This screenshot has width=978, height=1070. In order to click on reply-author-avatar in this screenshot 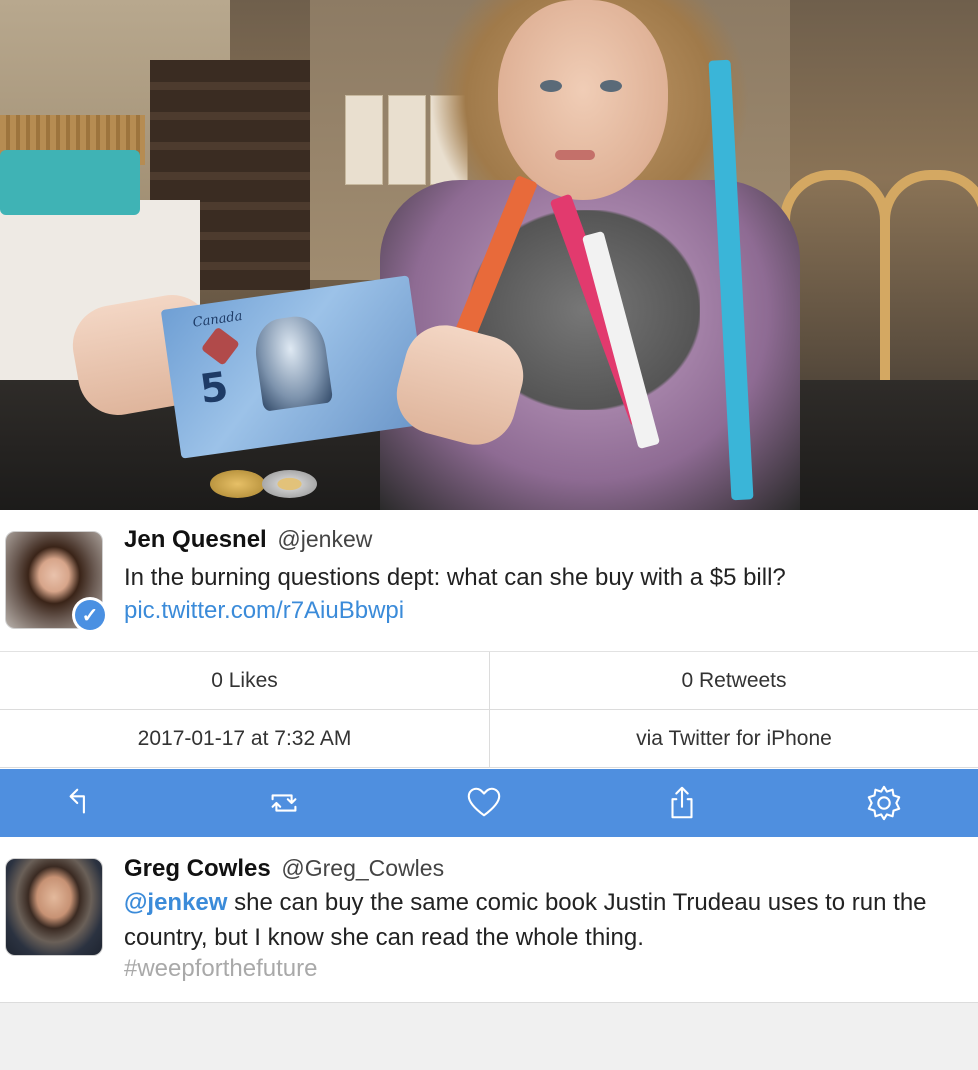, I will do `click(54, 907)`.